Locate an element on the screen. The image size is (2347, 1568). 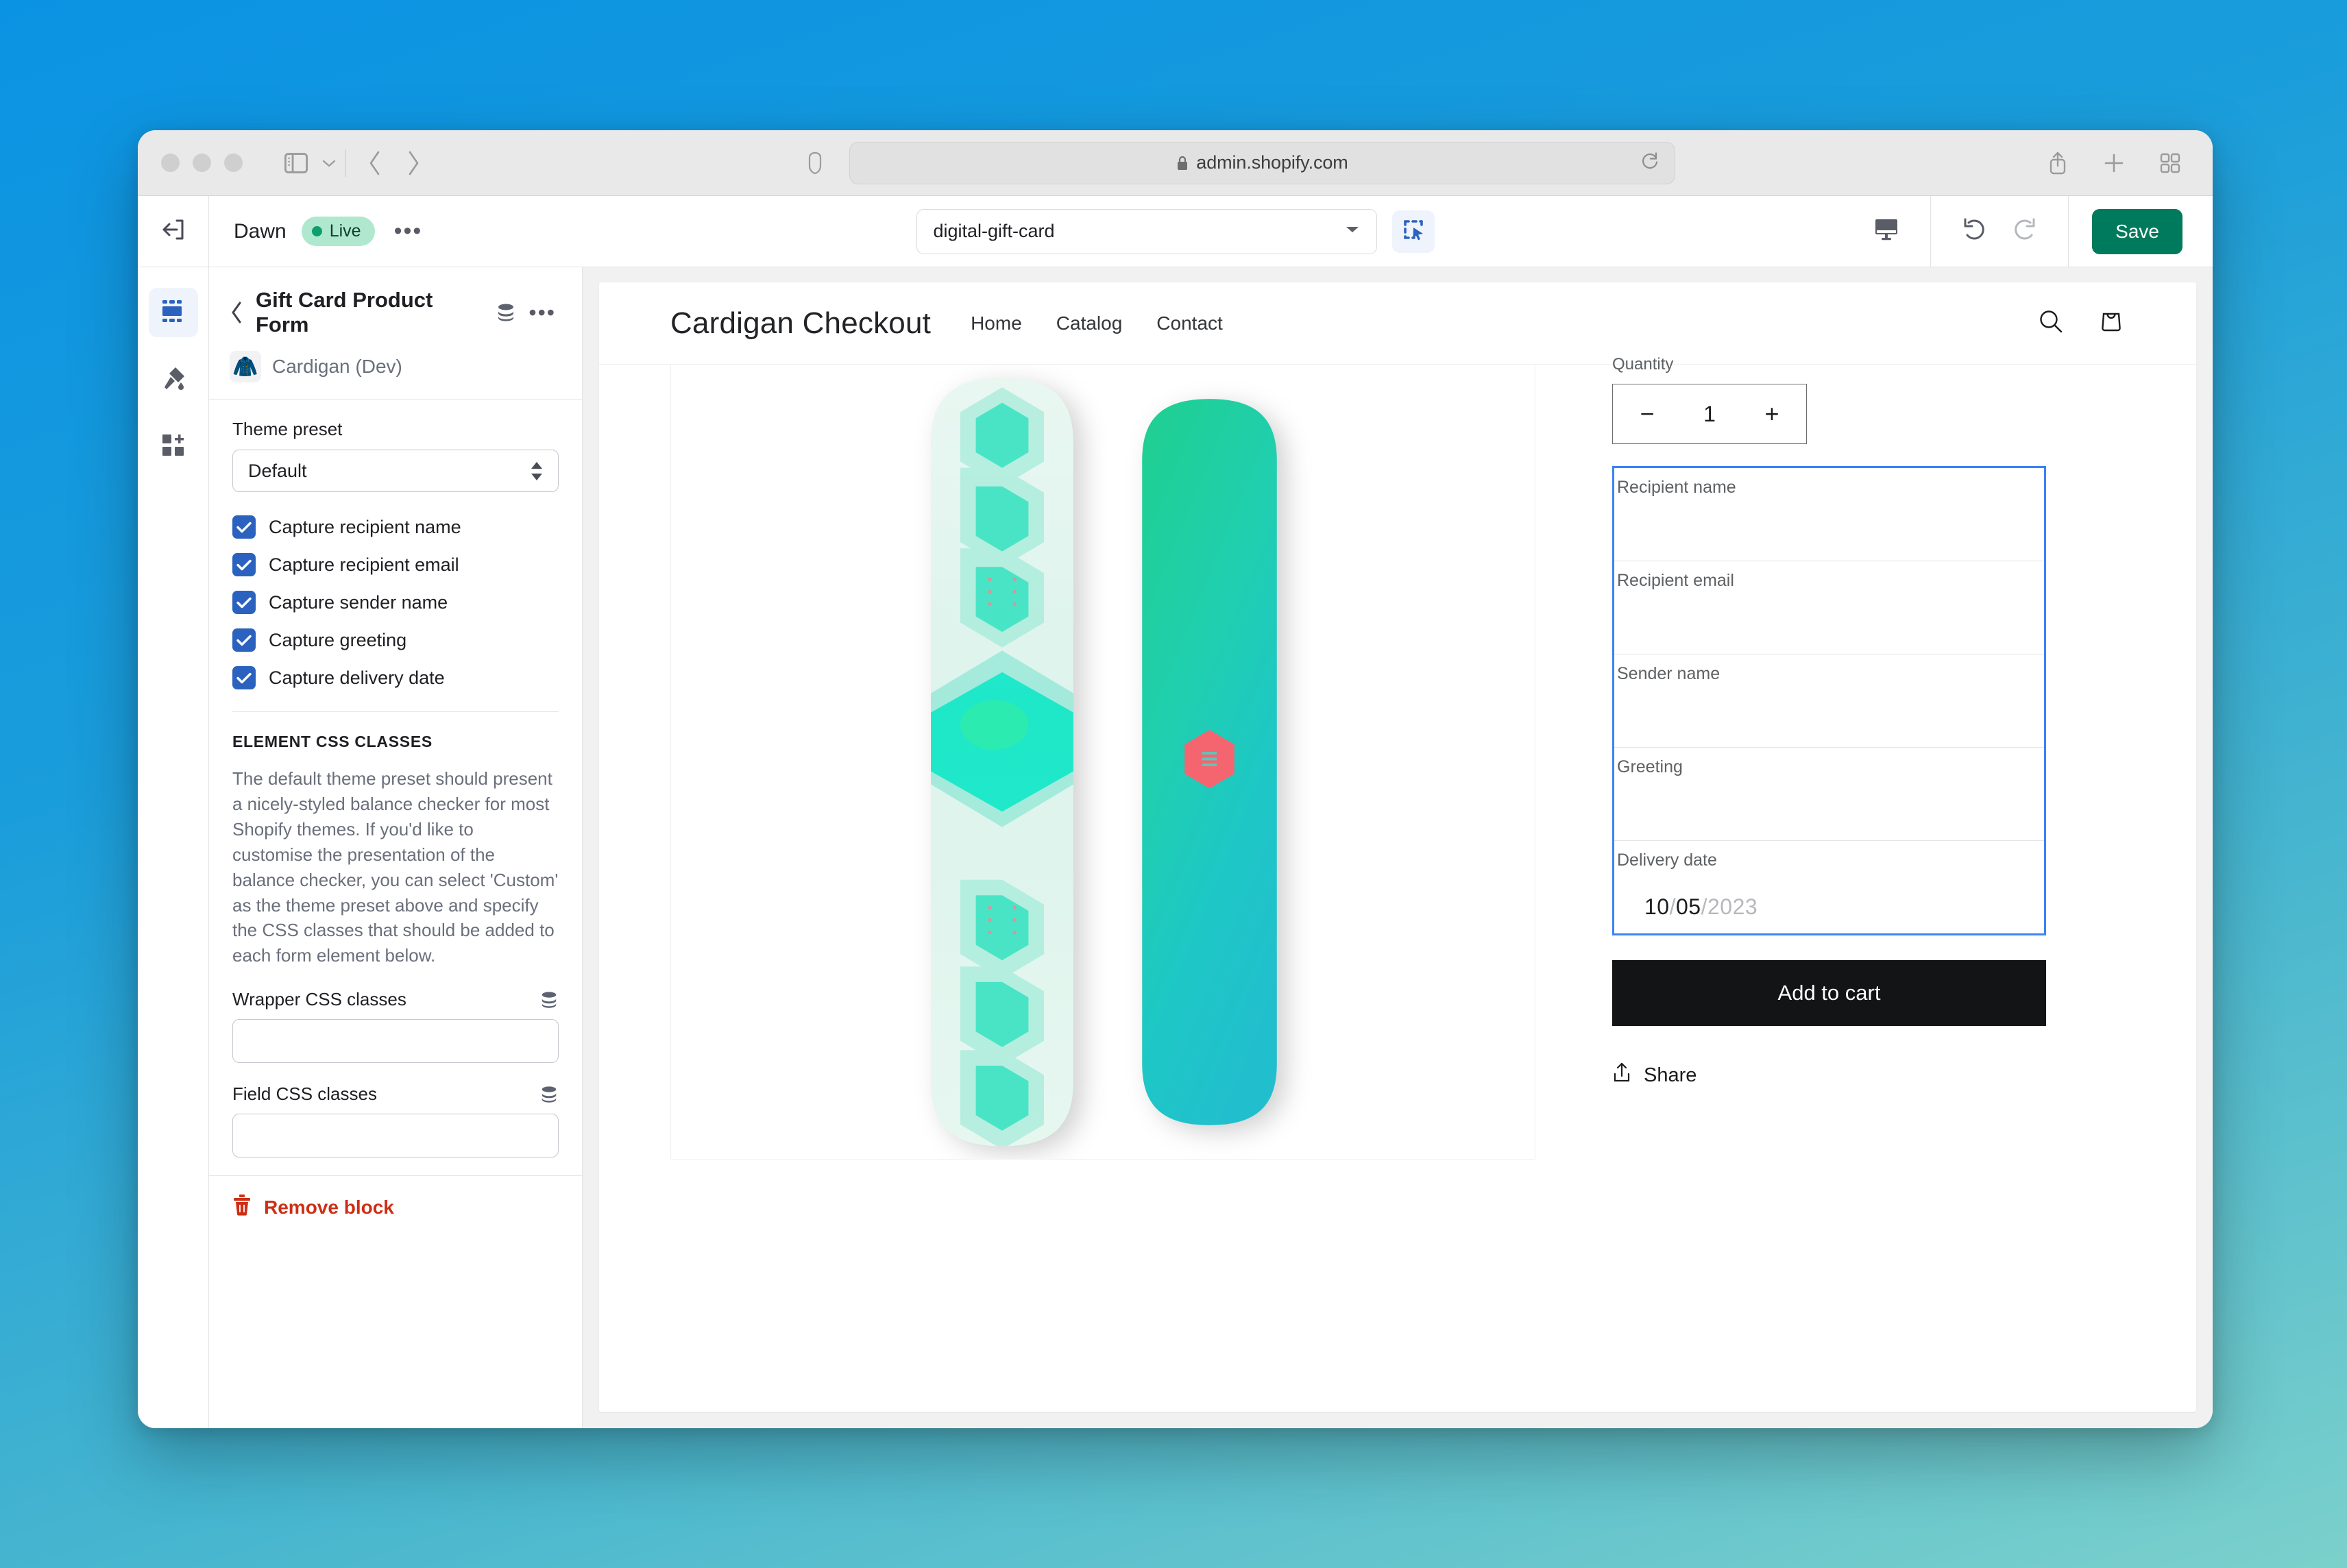
storefront-nav: Home Catalog Contact is located at coordinates (1097, 323).